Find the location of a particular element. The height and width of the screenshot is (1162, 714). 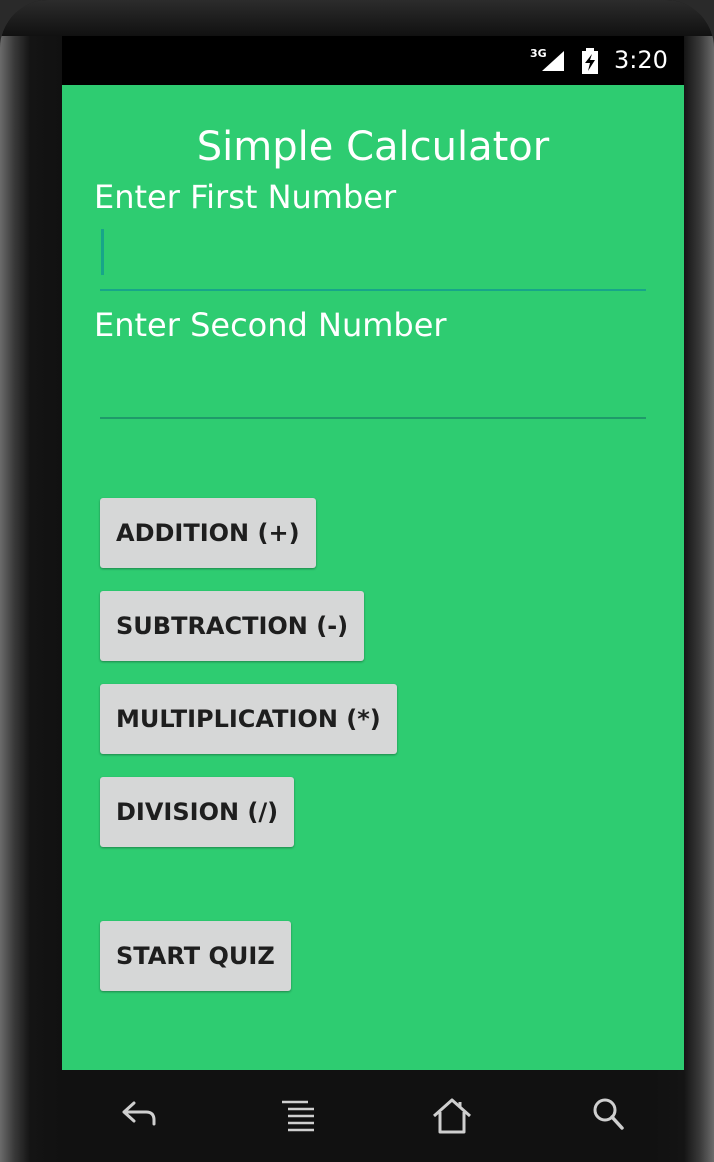

first-number-input is located at coordinates (373, 256).